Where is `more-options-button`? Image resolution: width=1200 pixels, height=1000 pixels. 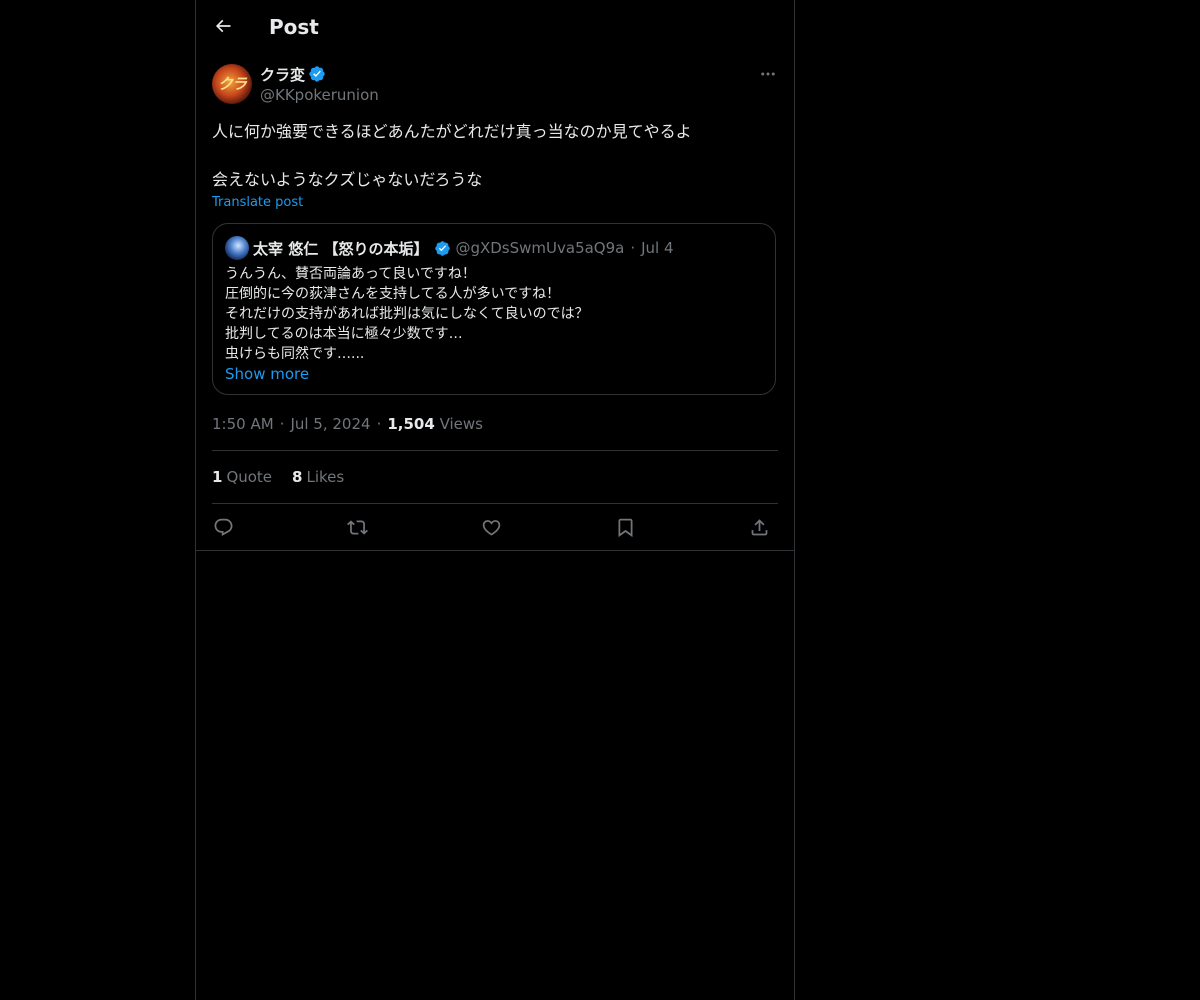
more-options-button is located at coordinates (768, 74).